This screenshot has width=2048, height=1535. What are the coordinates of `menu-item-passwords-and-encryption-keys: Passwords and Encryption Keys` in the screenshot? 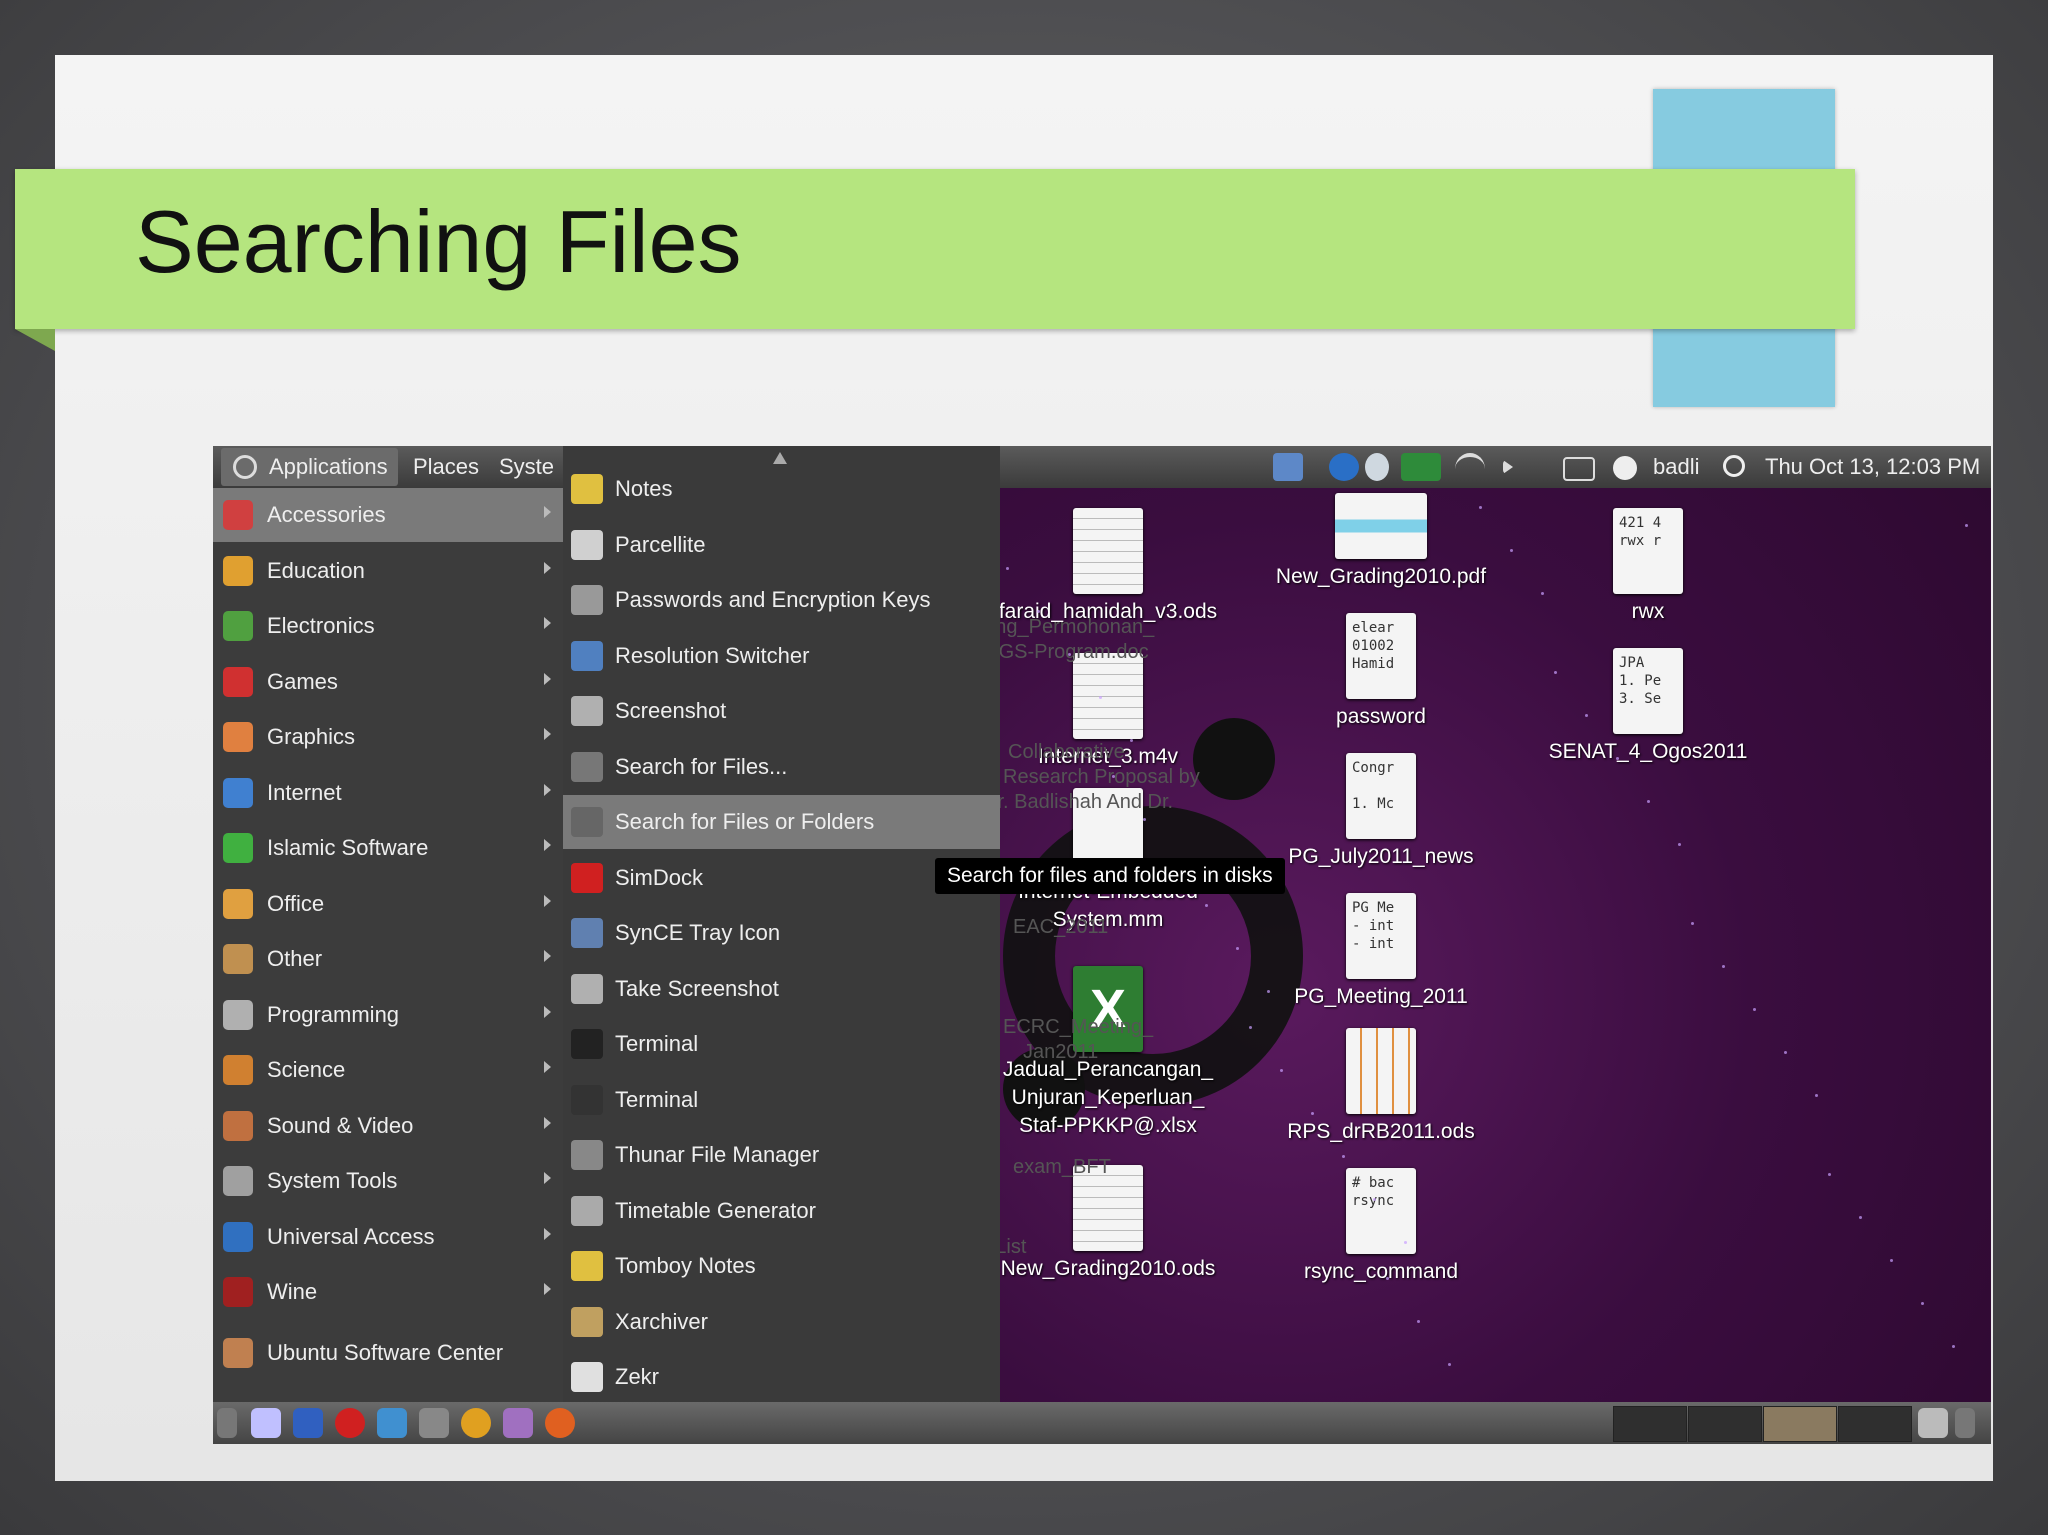 It's located at (781, 600).